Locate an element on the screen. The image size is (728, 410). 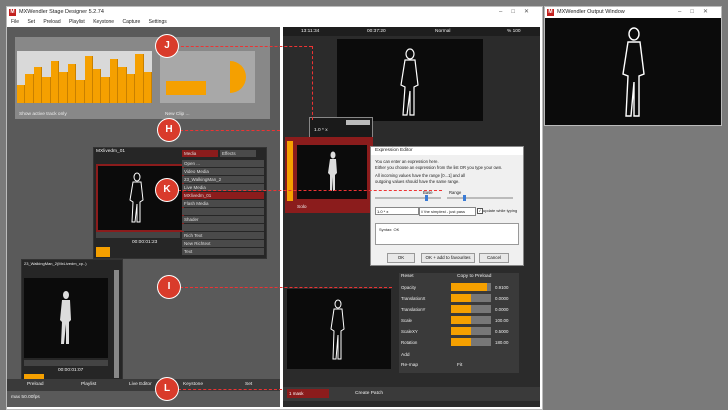
menu-file: File is located at coordinates (15, 22).